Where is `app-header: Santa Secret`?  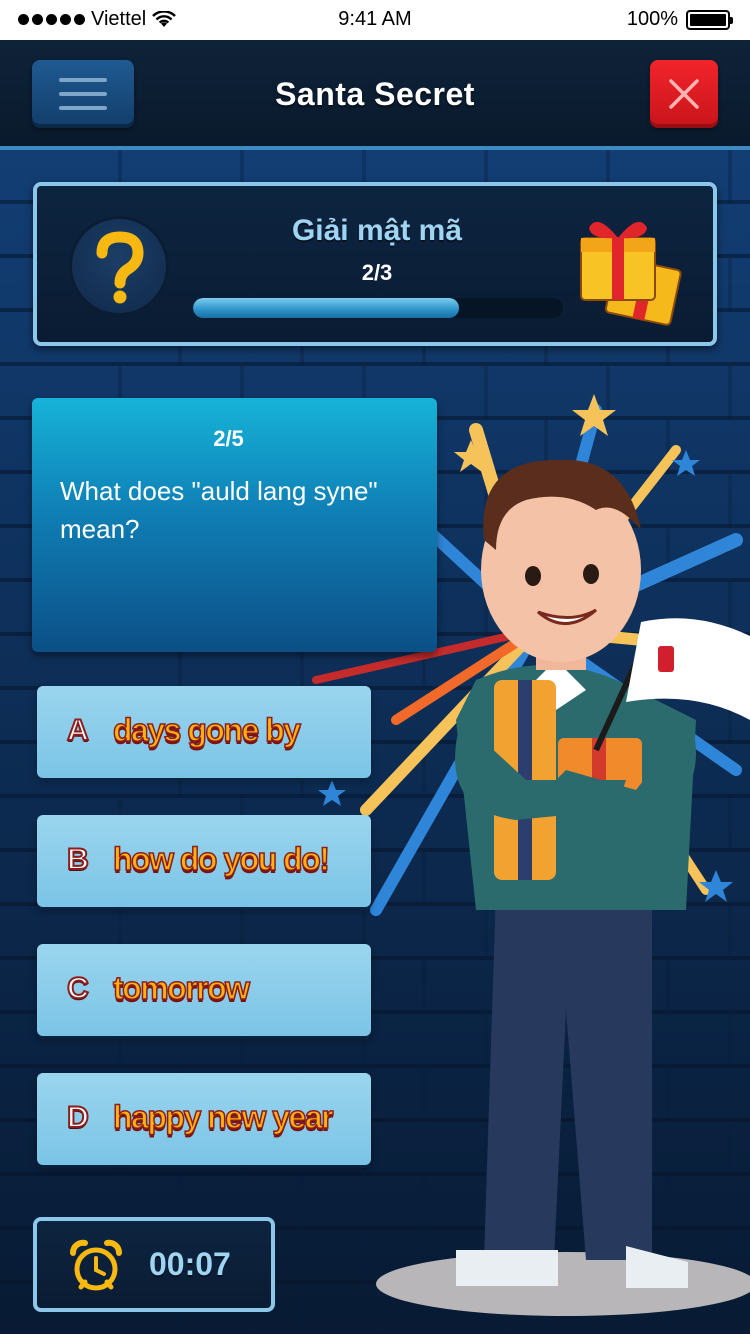 app-header: Santa Secret is located at coordinates (375, 95).